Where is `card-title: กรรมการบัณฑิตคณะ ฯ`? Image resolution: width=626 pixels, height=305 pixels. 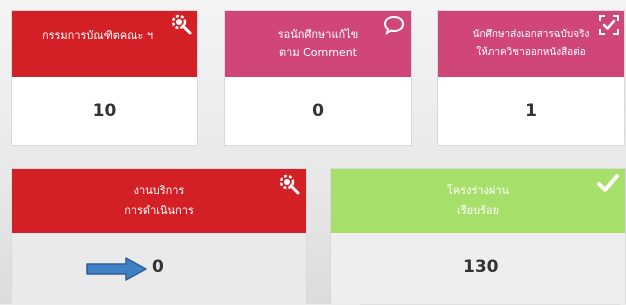
card-title: กรรมการบัณฑิตคณะ ฯ is located at coordinates (97, 35).